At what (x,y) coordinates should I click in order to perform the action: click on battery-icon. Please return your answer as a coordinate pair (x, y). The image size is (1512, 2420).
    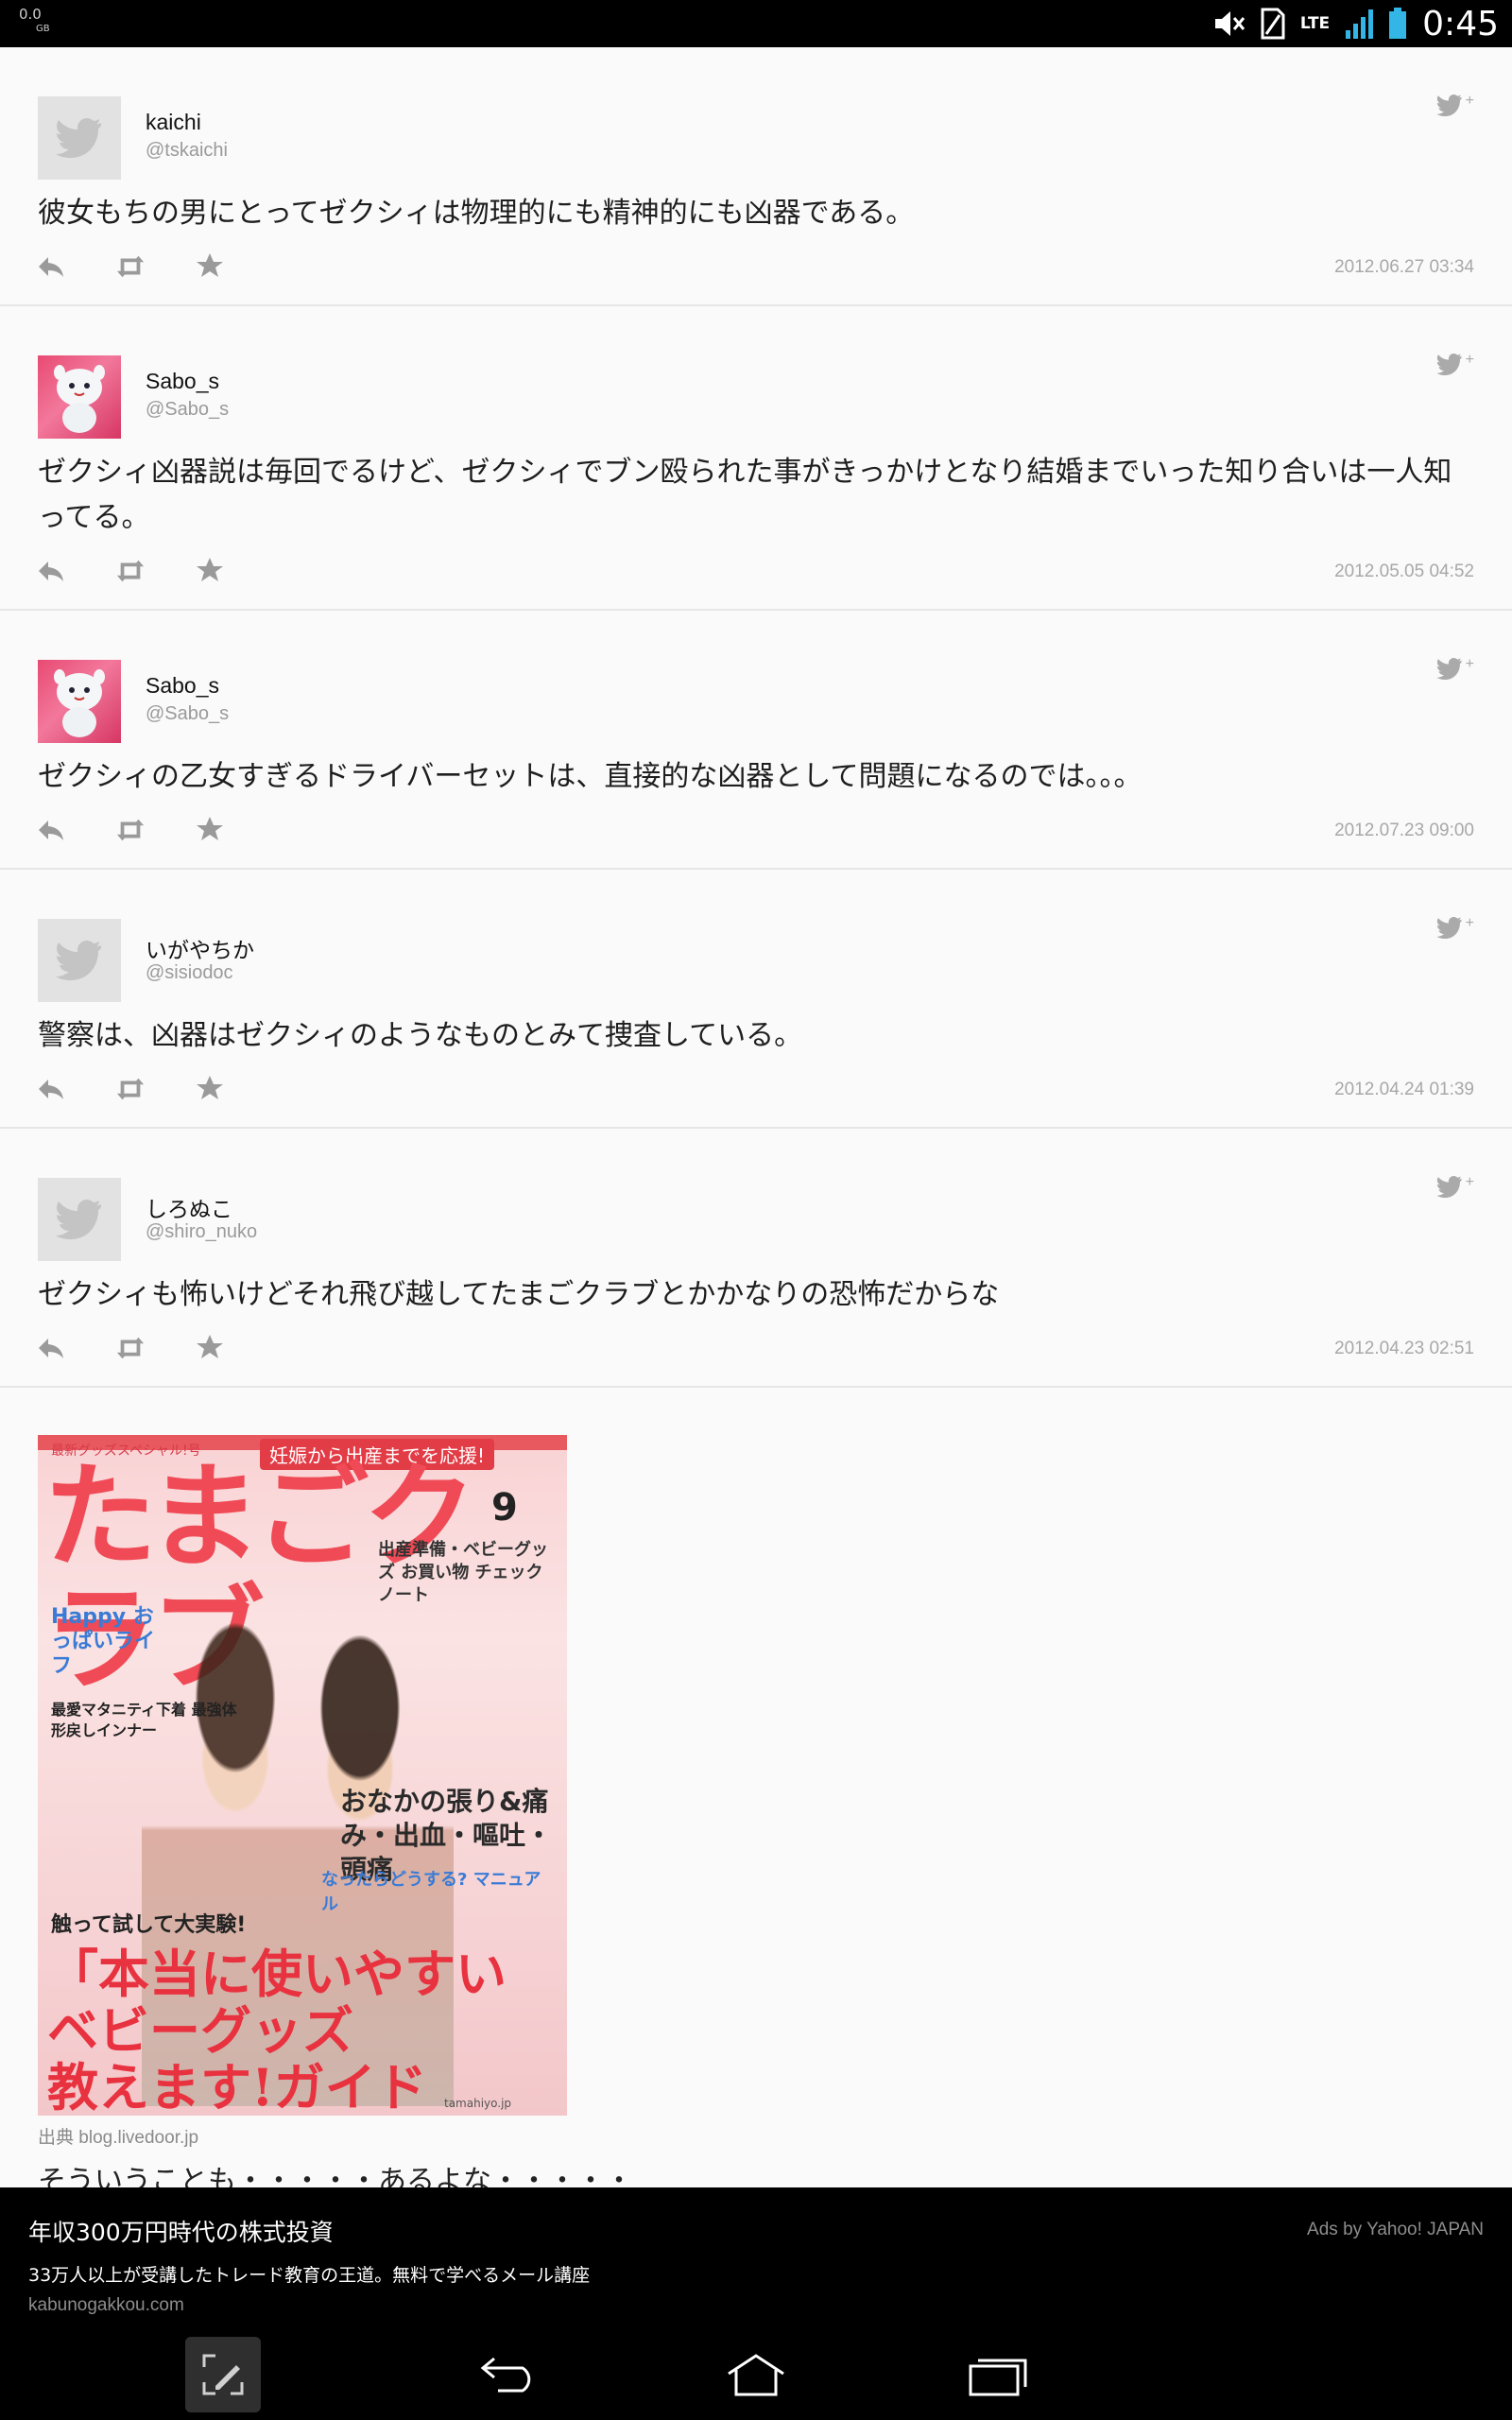
    Looking at the image, I should click on (1397, 24).